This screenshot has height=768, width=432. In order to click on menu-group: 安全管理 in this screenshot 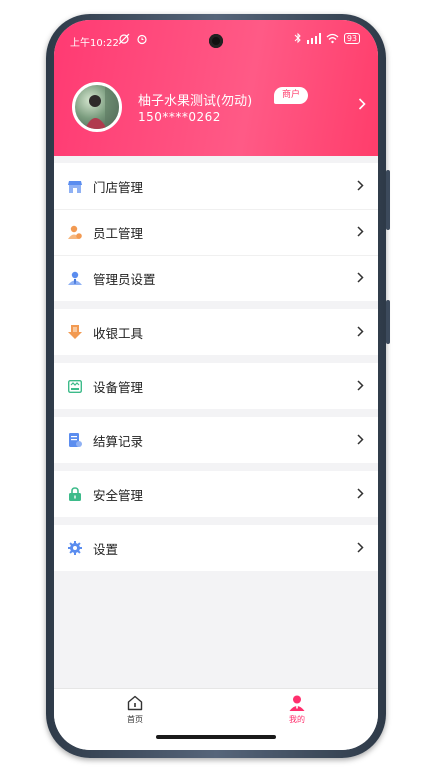, I will do `click(216, 494)`.